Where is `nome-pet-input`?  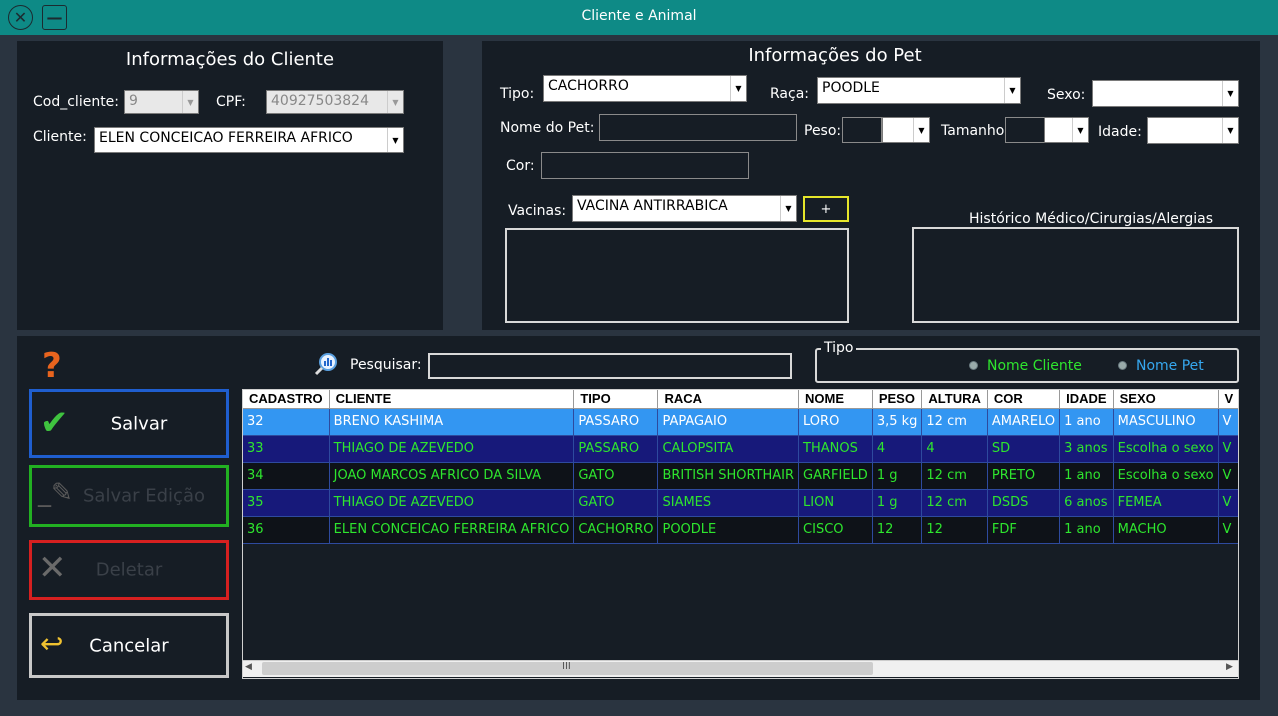 nome-pet-input is located at coordinates (698, 127).